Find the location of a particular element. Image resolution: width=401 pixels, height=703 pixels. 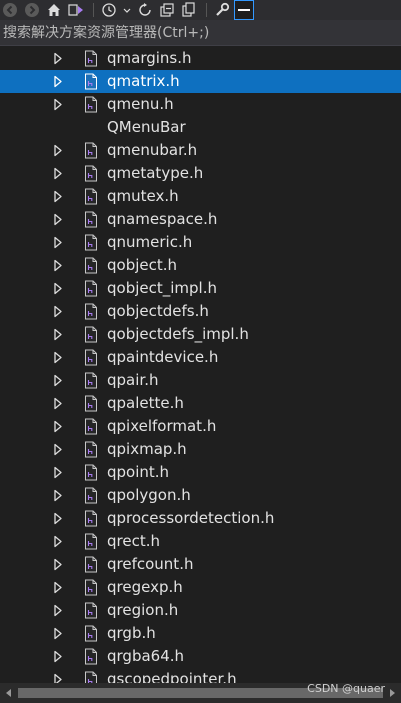

tree-item: qpoint.h is located at coordinates (200, 472).